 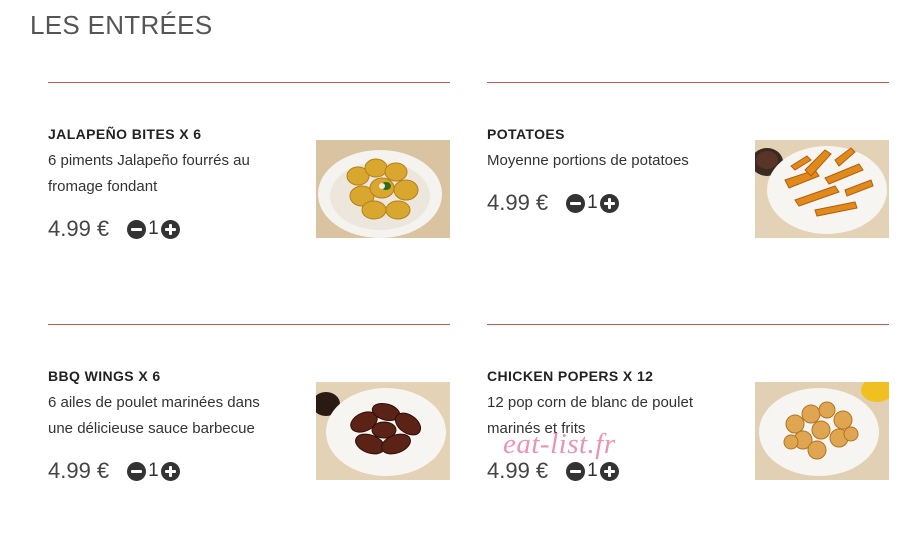 What do you see at coordinates (559, 444) in the screenshot?
I see `watermark-text: eat-list.fr` at bounding box center [559, 444].